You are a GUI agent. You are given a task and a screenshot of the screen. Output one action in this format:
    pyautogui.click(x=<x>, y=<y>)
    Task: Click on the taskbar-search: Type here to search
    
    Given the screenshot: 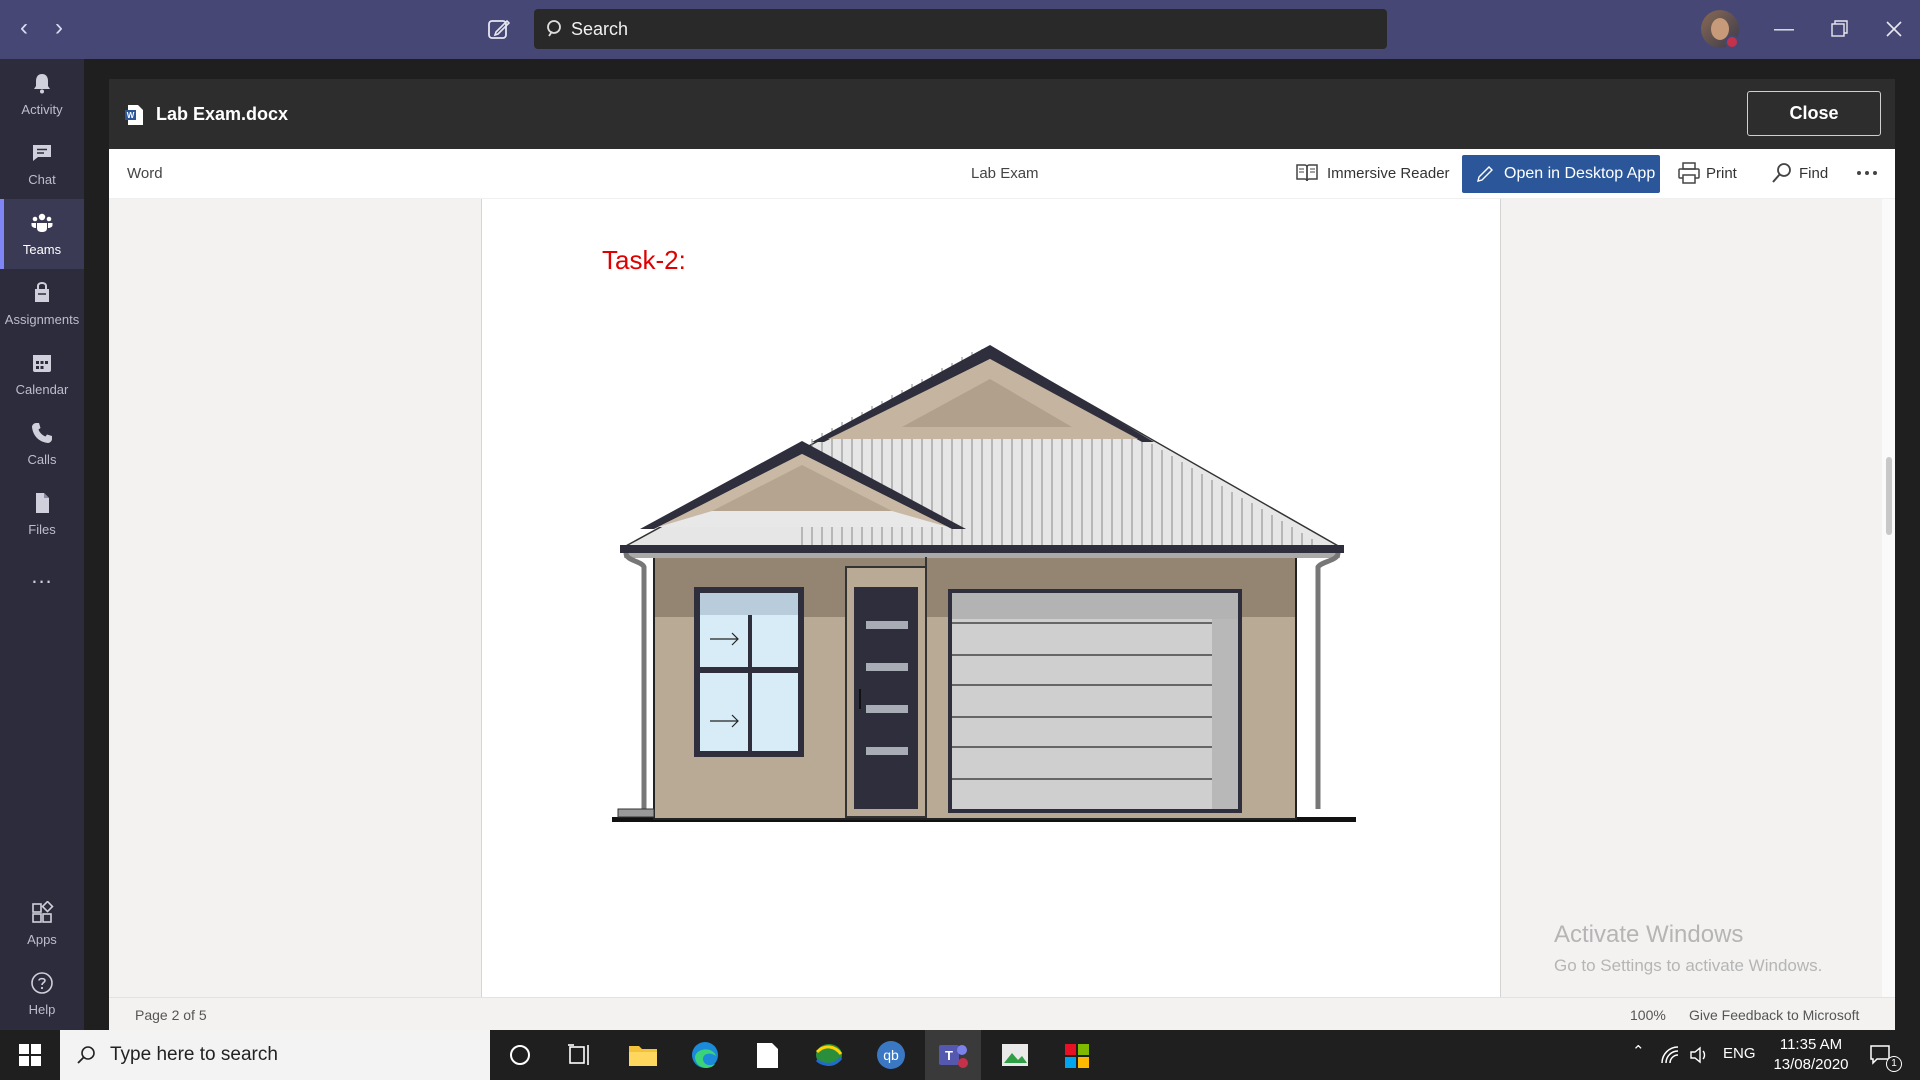 What is the action you would take?
    pyautogui.click(x=275, y=1055)
    